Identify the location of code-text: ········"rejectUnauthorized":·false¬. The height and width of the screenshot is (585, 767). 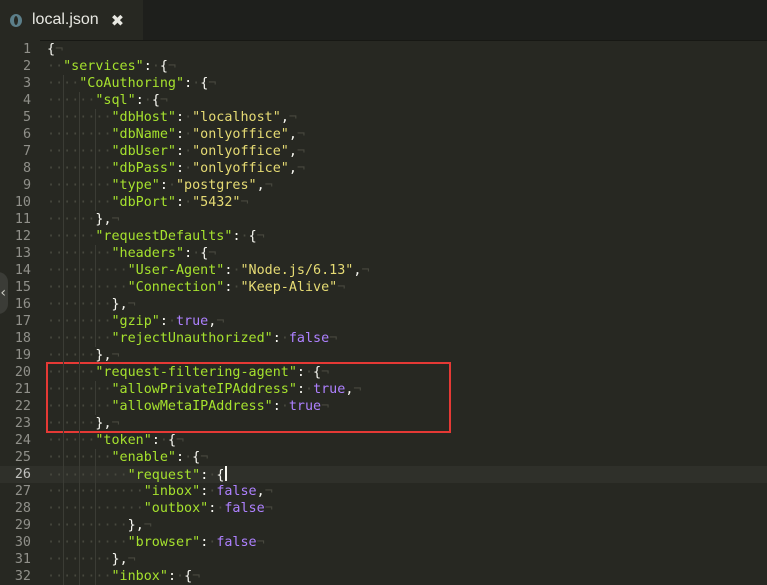
(192, 338).